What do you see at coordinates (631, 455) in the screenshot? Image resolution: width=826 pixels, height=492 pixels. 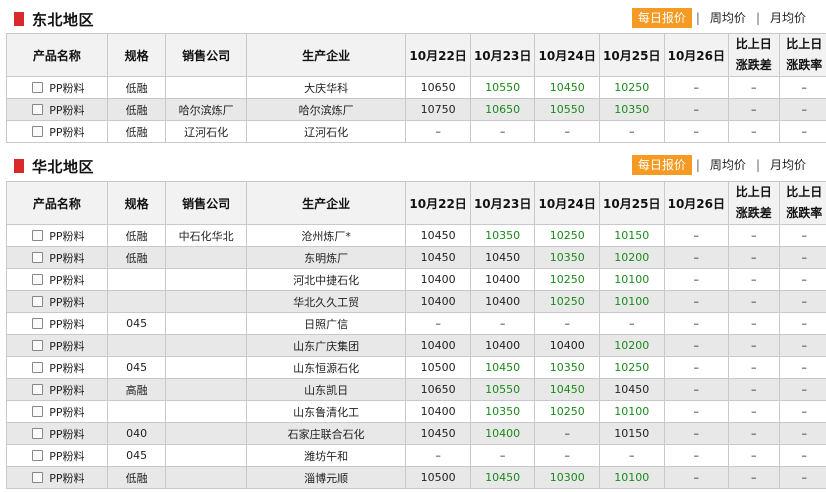 I see `price-cell-d25: –` at bounding box center [631, 455].